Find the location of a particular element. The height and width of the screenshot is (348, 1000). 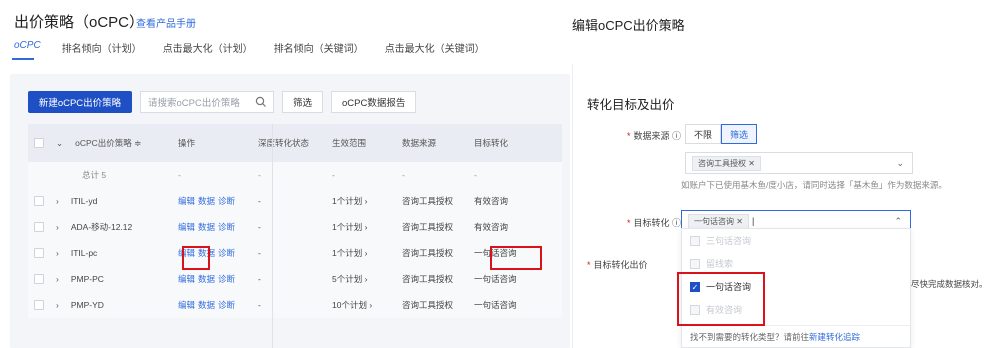

new-conversion-tracking-link: 新建转化追踪 is located at coordinates (834, 337).